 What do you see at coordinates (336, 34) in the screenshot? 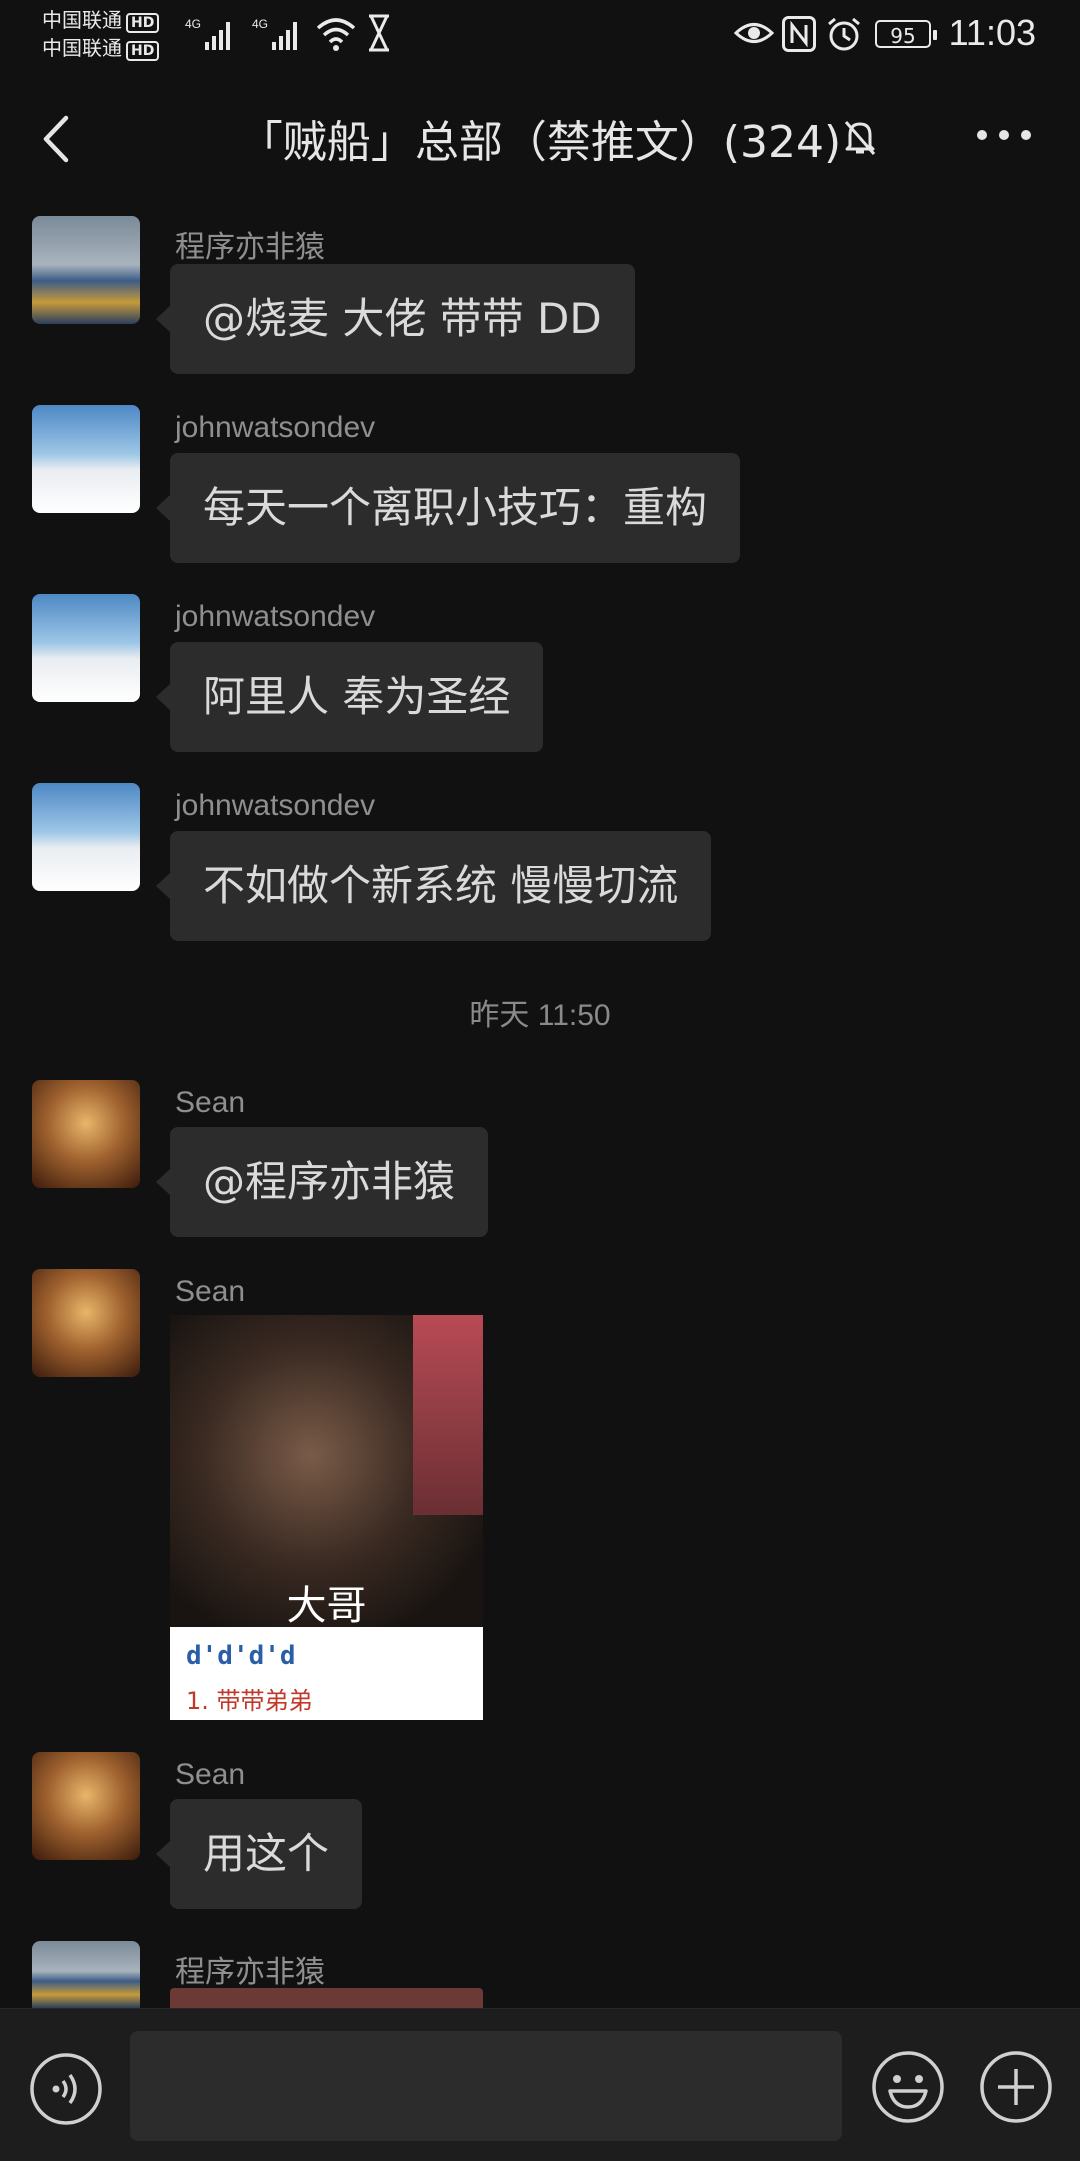
I see `wifi-icon` at bounding box center [336, 34].